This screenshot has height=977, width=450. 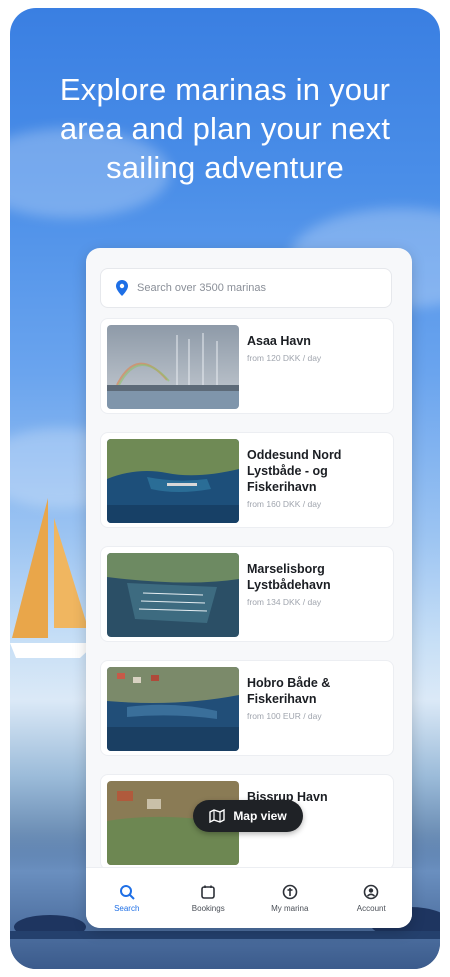 What do you see at coordinates (289, 577) in the screenshot?
I see `marina-name: Marselisborg Lystbådehavn` at bounding box center [289, 577].